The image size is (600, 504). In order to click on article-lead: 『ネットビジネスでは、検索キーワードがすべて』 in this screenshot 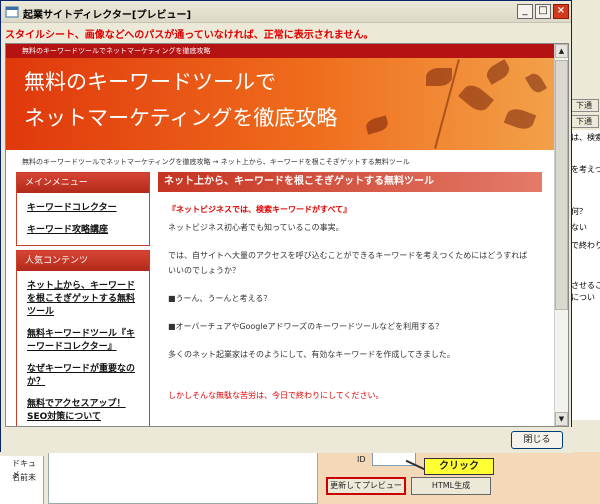, I will do `click(260, 209)`.